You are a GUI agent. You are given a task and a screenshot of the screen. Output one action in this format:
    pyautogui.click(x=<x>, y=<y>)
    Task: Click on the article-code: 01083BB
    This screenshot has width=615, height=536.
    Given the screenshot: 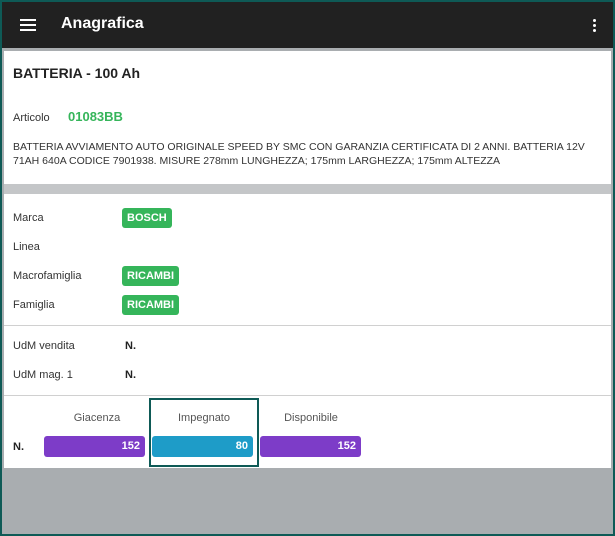 What is the action you would take?
    pyautogui.click(x=95, y=116)
    